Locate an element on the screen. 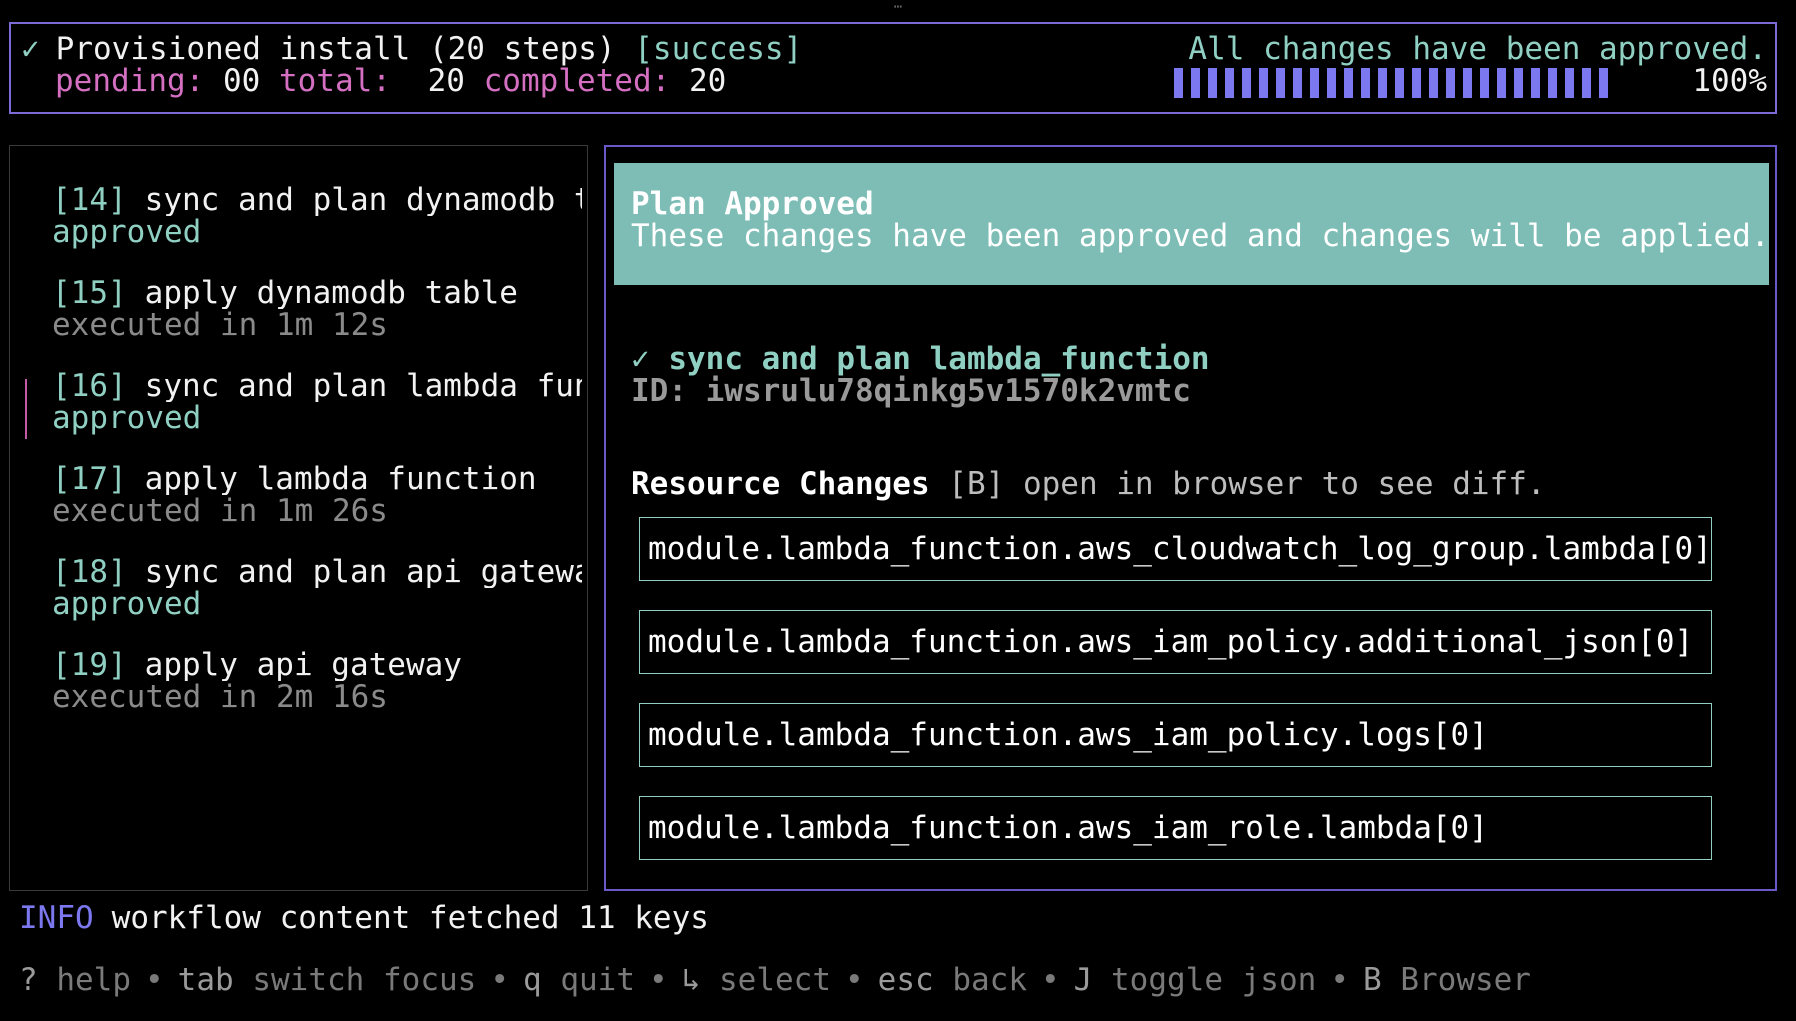  help-key: ? is located at coordinates (28, 980).